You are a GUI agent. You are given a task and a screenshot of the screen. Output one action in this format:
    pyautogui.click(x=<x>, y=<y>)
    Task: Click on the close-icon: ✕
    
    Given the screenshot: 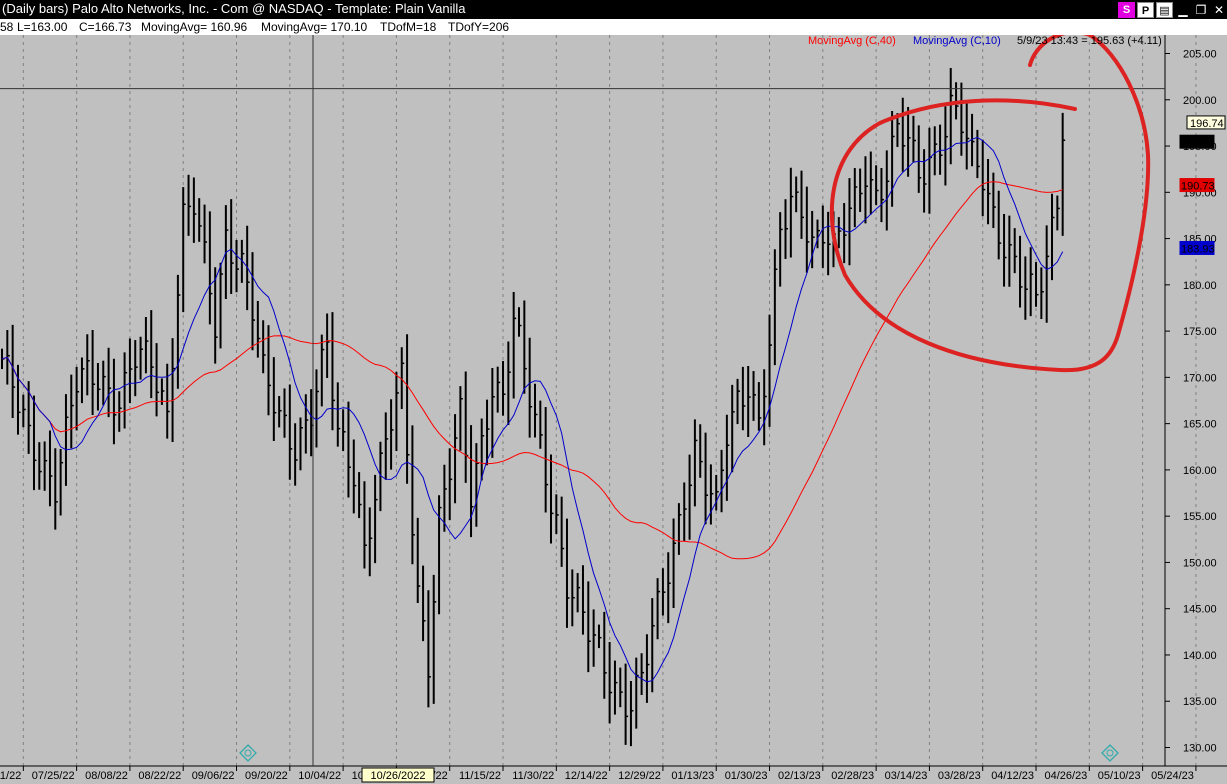 What is the action you would take?
    pyautogui.click(x=1219, y=10)
    